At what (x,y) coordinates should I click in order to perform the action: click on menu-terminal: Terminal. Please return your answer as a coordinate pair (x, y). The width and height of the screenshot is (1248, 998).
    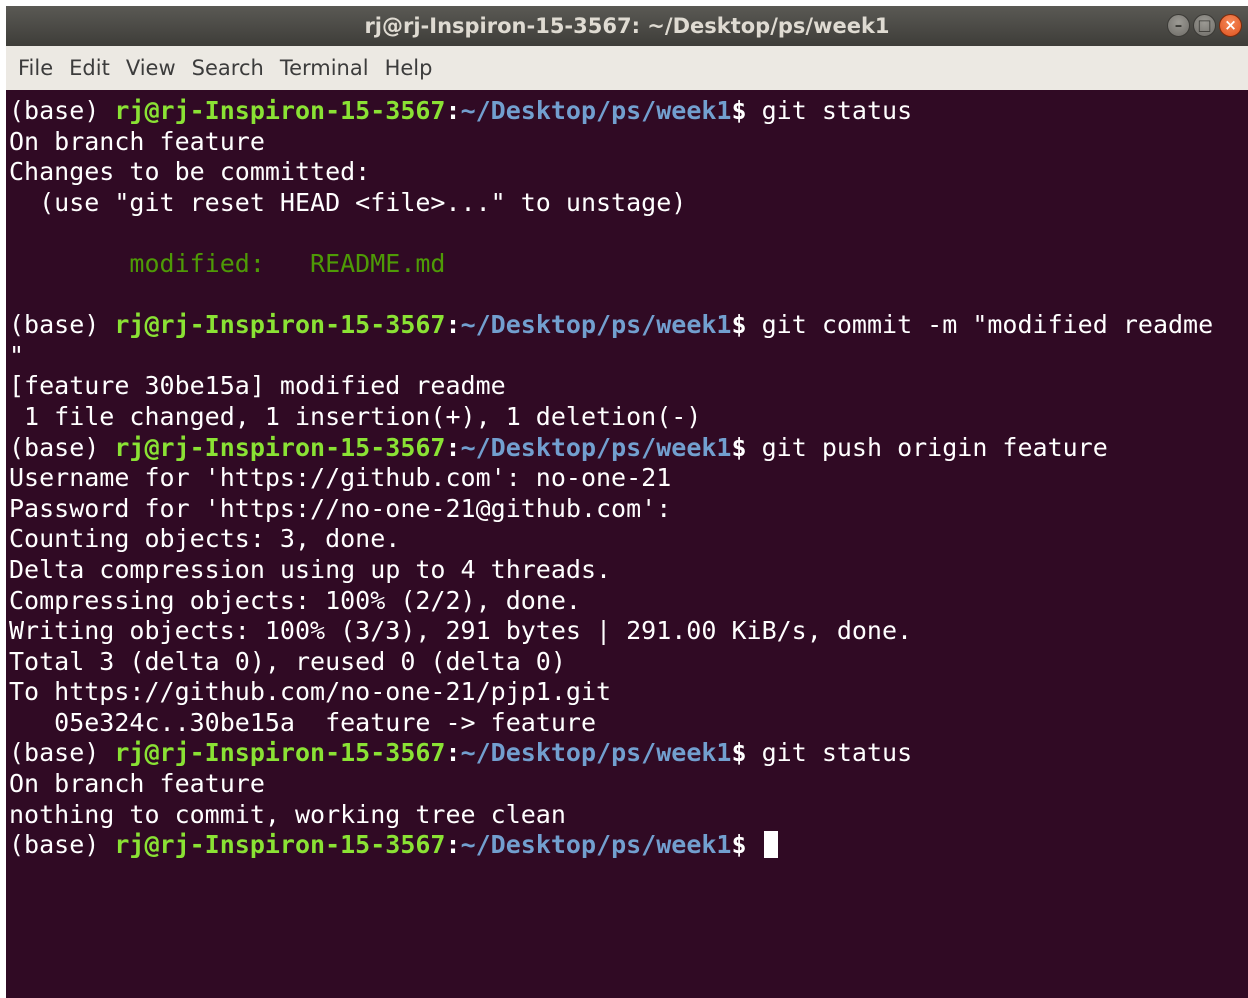
    Looking at the image, I should click on (329, 68).